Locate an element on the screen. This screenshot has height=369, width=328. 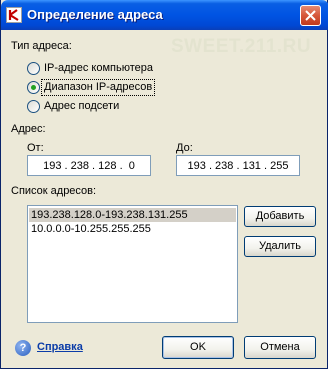
list-item: 193.238.128.0-193.238.131.255 is located at coordinates (132, 215).